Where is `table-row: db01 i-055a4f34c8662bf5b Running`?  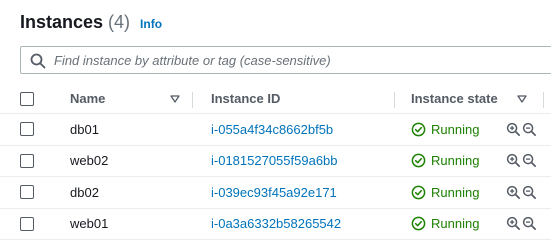 table-row: db01 i-055a4f34c8662bf5b Running is located at coordinates (275, 130).